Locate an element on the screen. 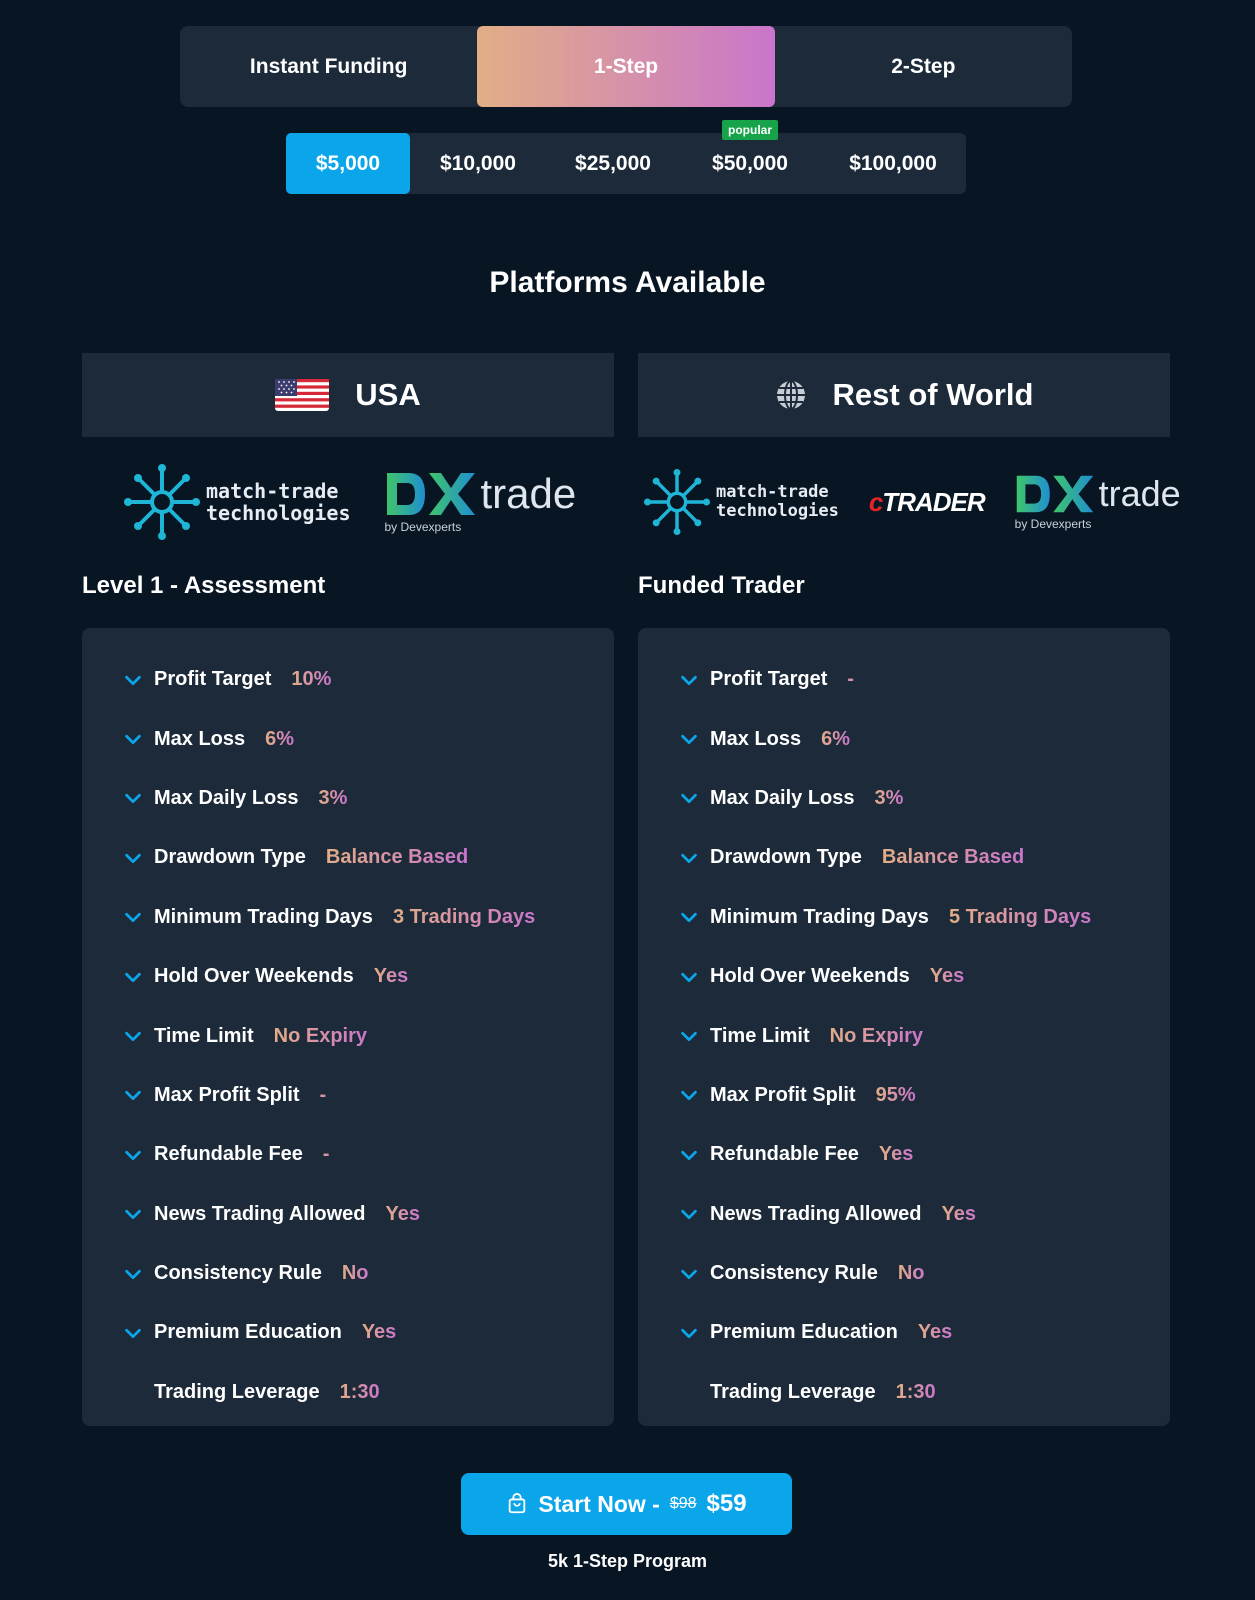 This screenshot has width=1255, height=1600. rule-row: Max Profit Split - is located at coordinates (348, 1095).